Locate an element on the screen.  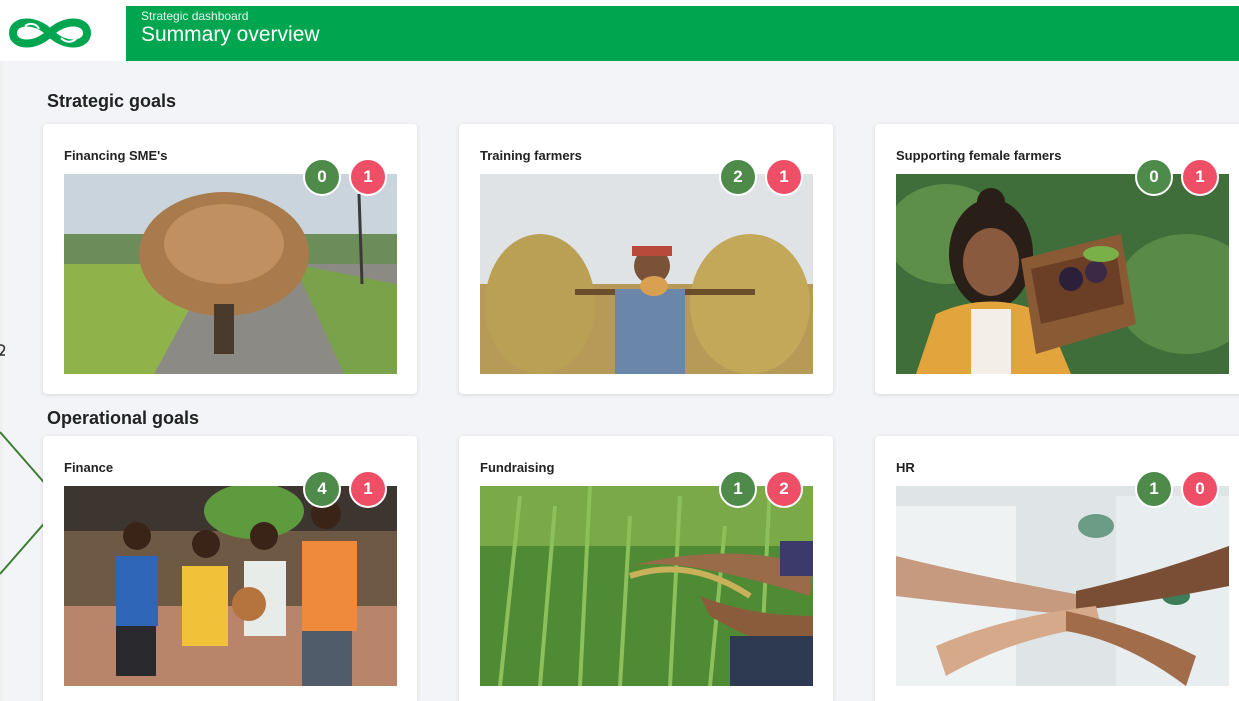
green-count-badge: 4 is located at coordinates (322, 489).